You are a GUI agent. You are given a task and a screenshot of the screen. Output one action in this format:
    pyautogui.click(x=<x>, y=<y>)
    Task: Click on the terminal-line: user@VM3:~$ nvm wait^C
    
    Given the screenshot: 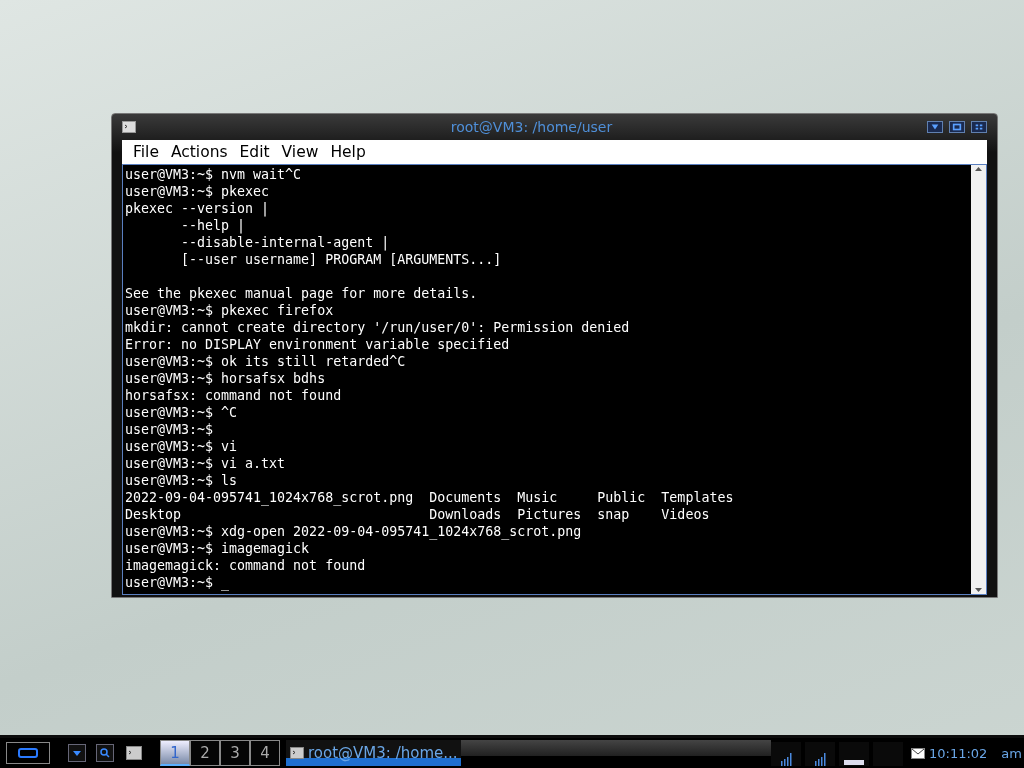 What is the action you would take?
    pyautogui.click(x=214, y=174)
    